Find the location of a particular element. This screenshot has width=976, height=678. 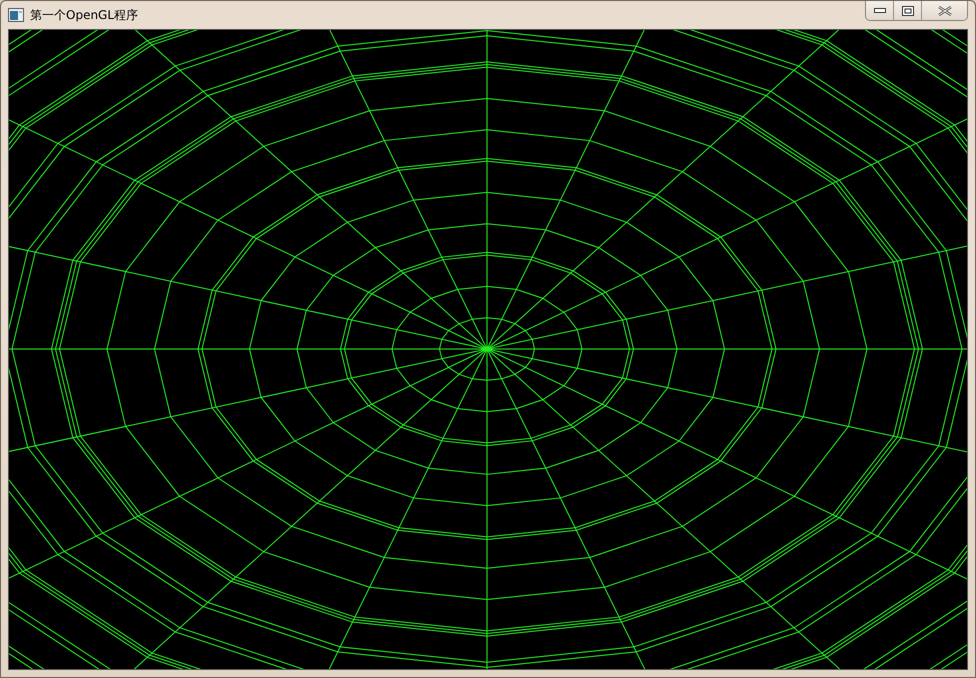

window-icon is located at coordinates (16, 15).